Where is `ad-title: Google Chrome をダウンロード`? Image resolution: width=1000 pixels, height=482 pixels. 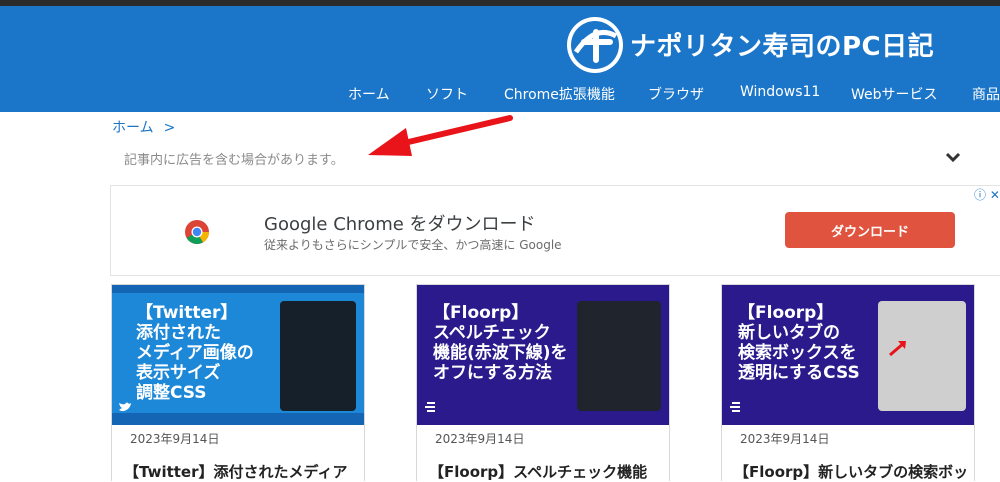
ad-title: Google Chrome をダウンロード is located at coordinates (400, 223).